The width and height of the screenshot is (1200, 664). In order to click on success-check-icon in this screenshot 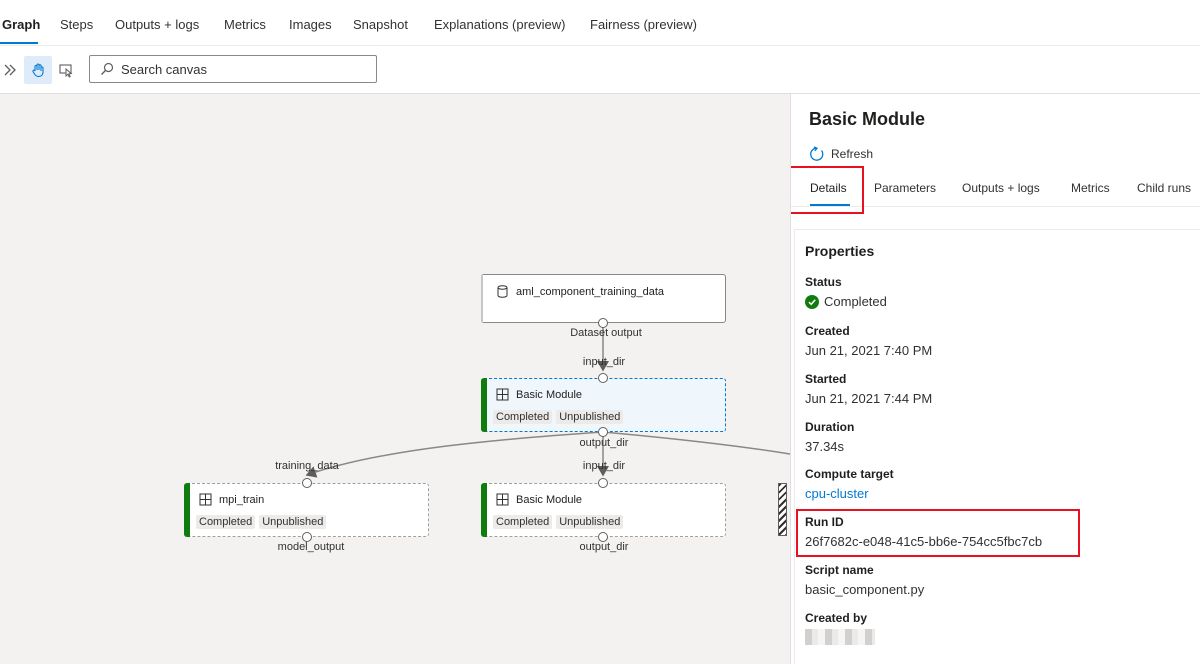, I will do `click(812, 301)`.